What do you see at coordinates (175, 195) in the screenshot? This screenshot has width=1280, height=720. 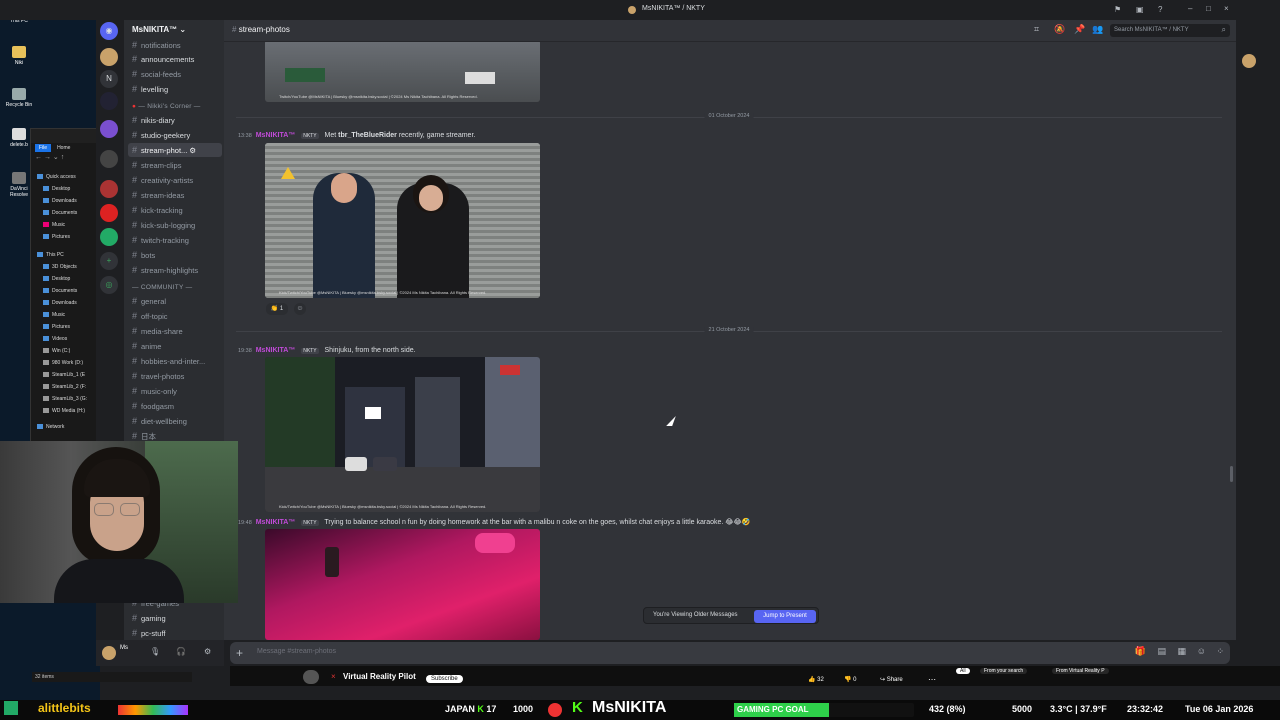 I see `channel-stream-ideas: # stream-ideas` at bounding box center [175, 195].